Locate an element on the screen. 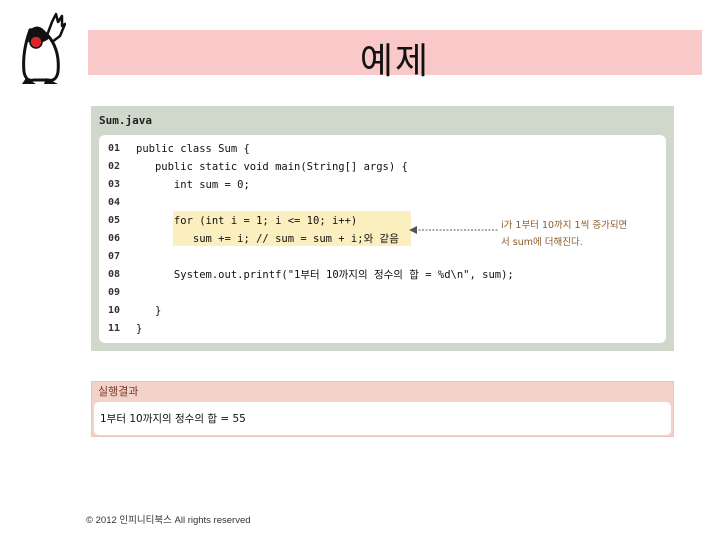 The image size is (720, 540). code-line: 10 } is located at coordinates (379, 311).